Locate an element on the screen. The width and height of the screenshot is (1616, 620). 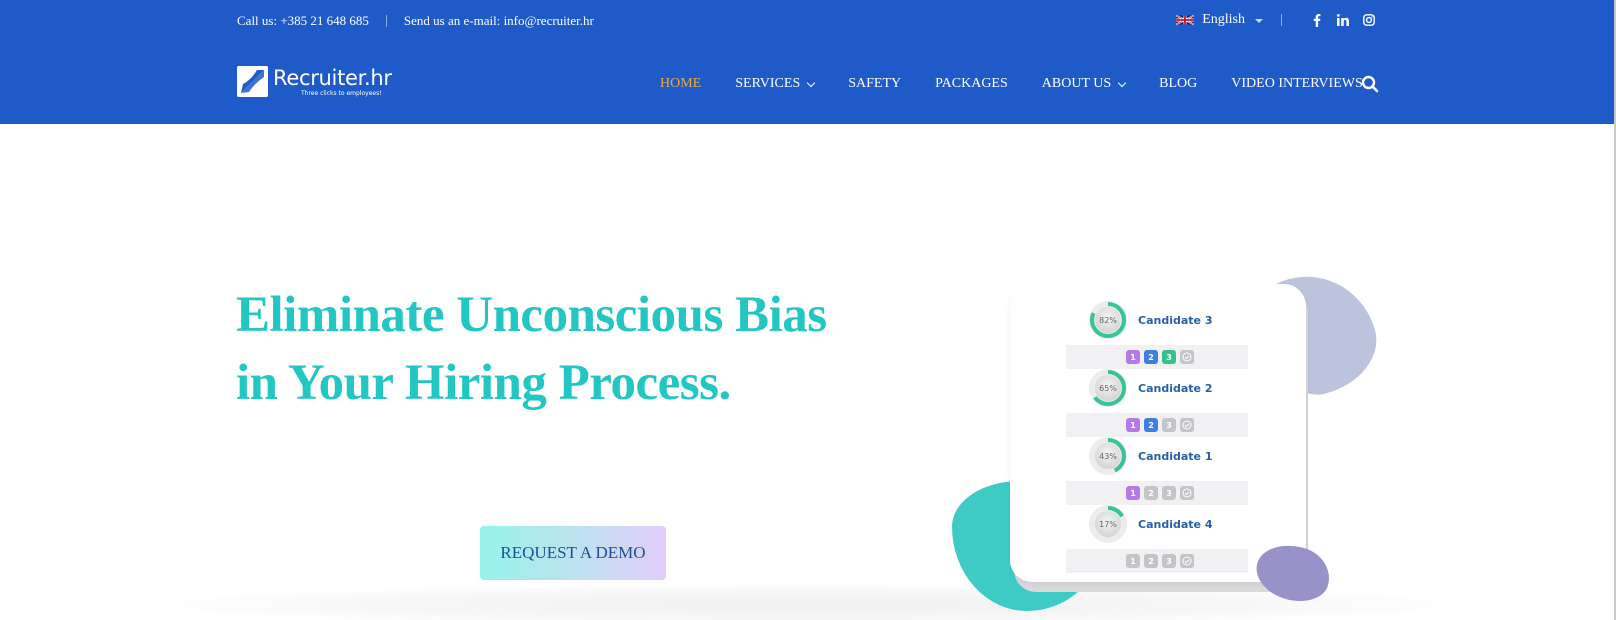
linkedin-icon is located at coordinates (1343, 20).